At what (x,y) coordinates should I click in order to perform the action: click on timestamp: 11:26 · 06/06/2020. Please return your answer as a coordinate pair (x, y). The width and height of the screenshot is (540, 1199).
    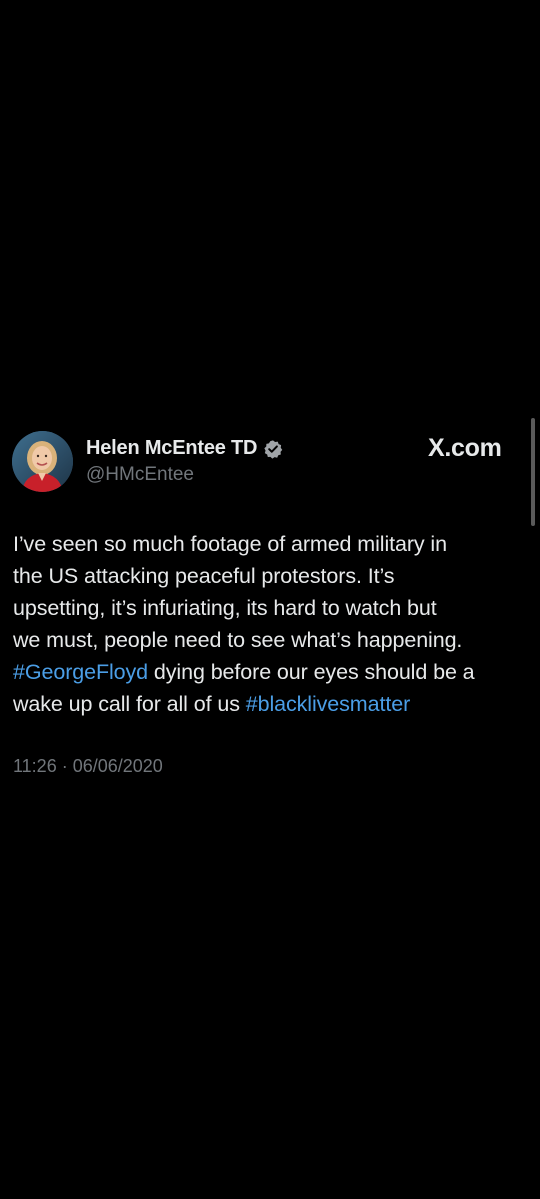
    Looking at the image, I should click on (88, 766).